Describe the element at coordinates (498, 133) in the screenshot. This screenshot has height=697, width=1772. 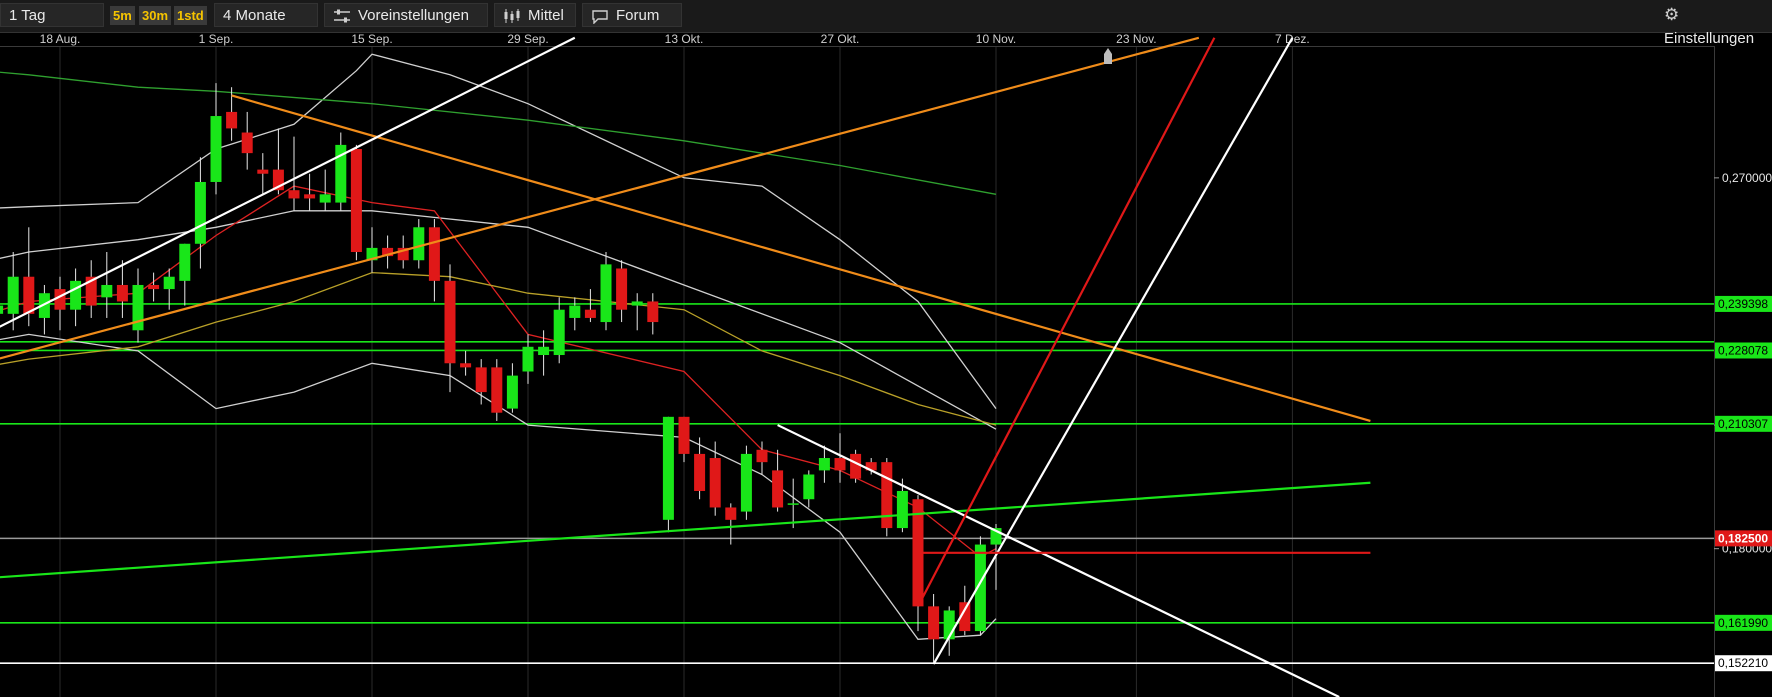
I see `indicator-line` at that location.